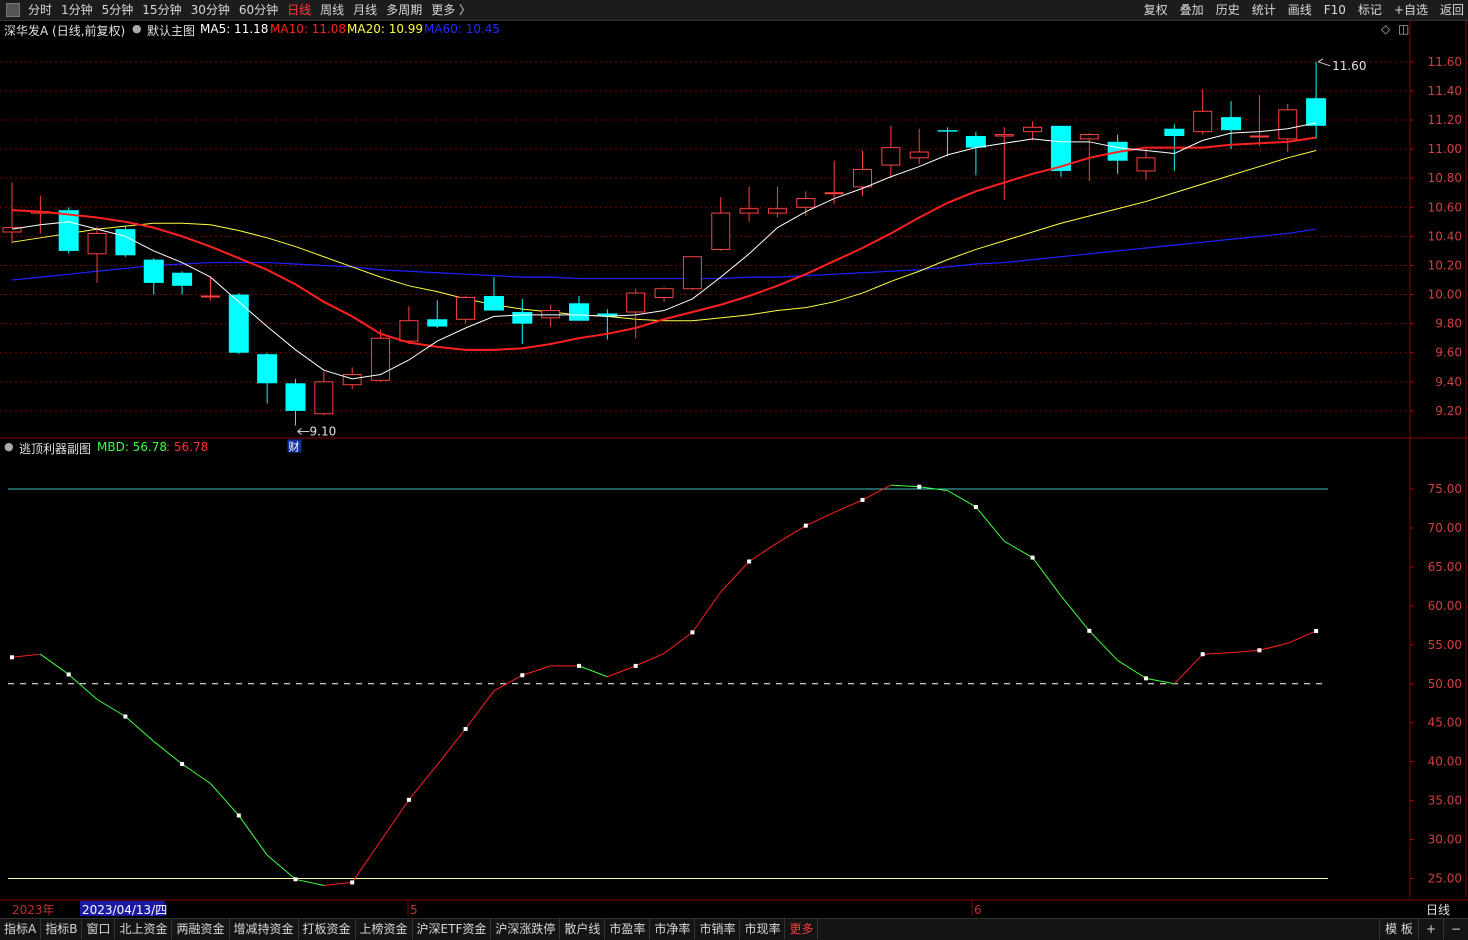  Describe the element at coordinates (62, 929) in the screenshot. I see `bottom-tab-1: 指标B` at that location.